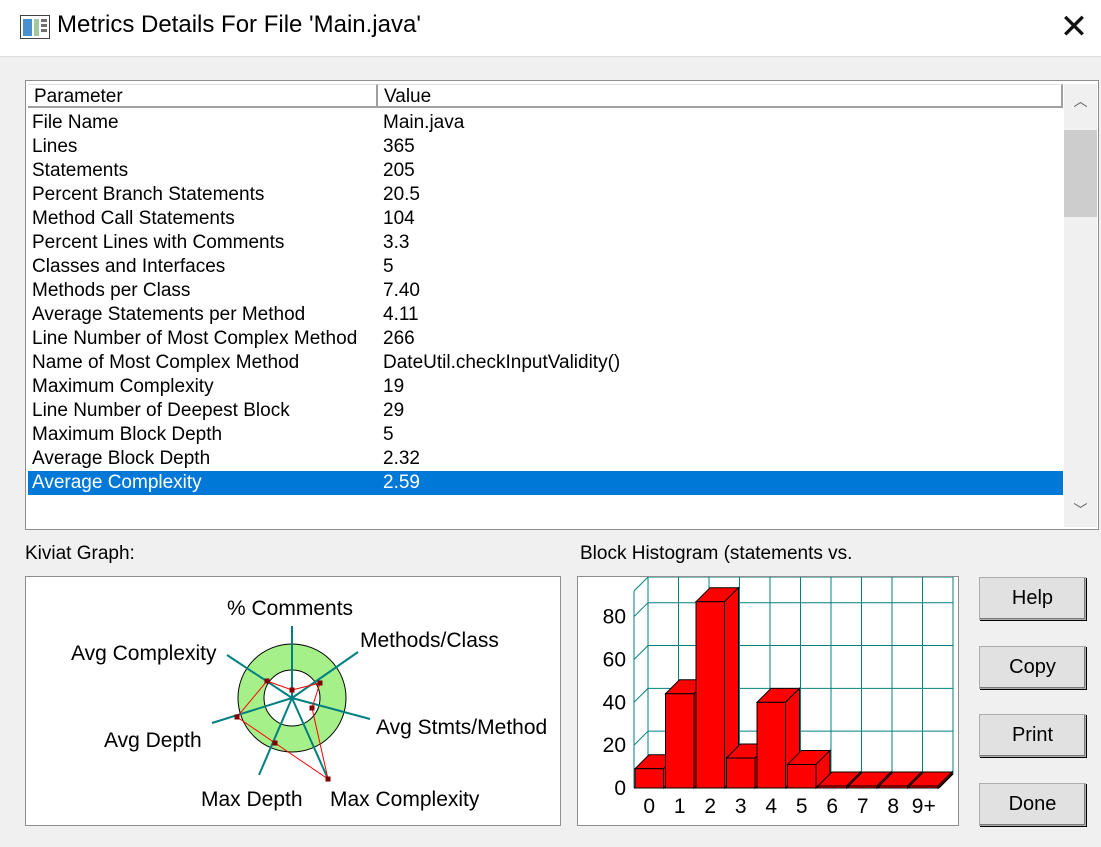 Image resolution: width=1101 pixels, height=847 pixels. Describe the element at coordinates (394, 386) in the screenshot. I see `row-value: 19` at that location.